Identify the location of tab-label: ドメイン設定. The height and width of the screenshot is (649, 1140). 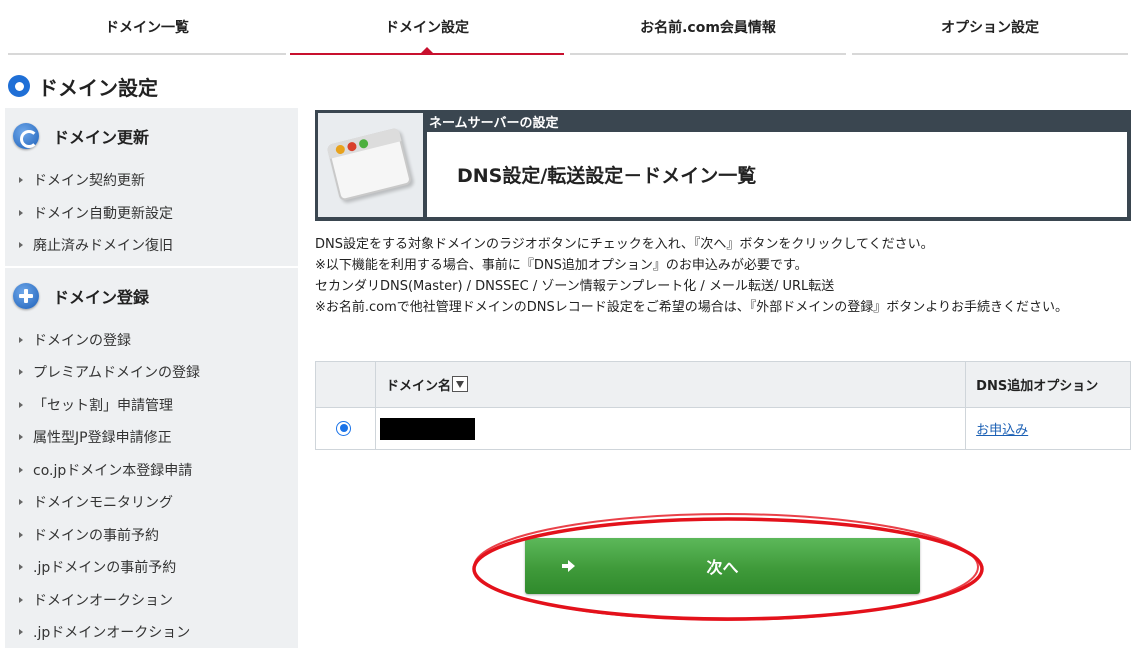
(427, 27).